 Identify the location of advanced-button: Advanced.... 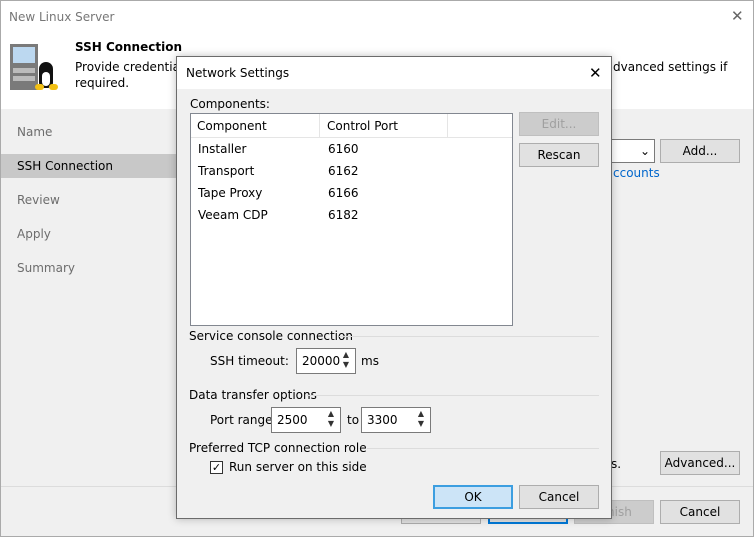
(700, 463).